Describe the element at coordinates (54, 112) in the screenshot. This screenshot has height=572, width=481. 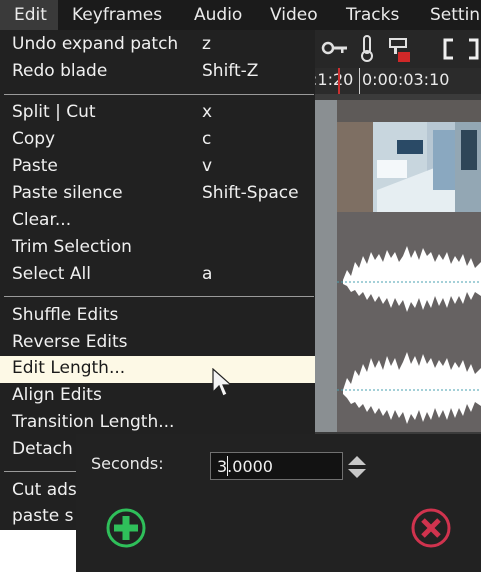
I see `menu-item-label: Split | Cut` at that location.